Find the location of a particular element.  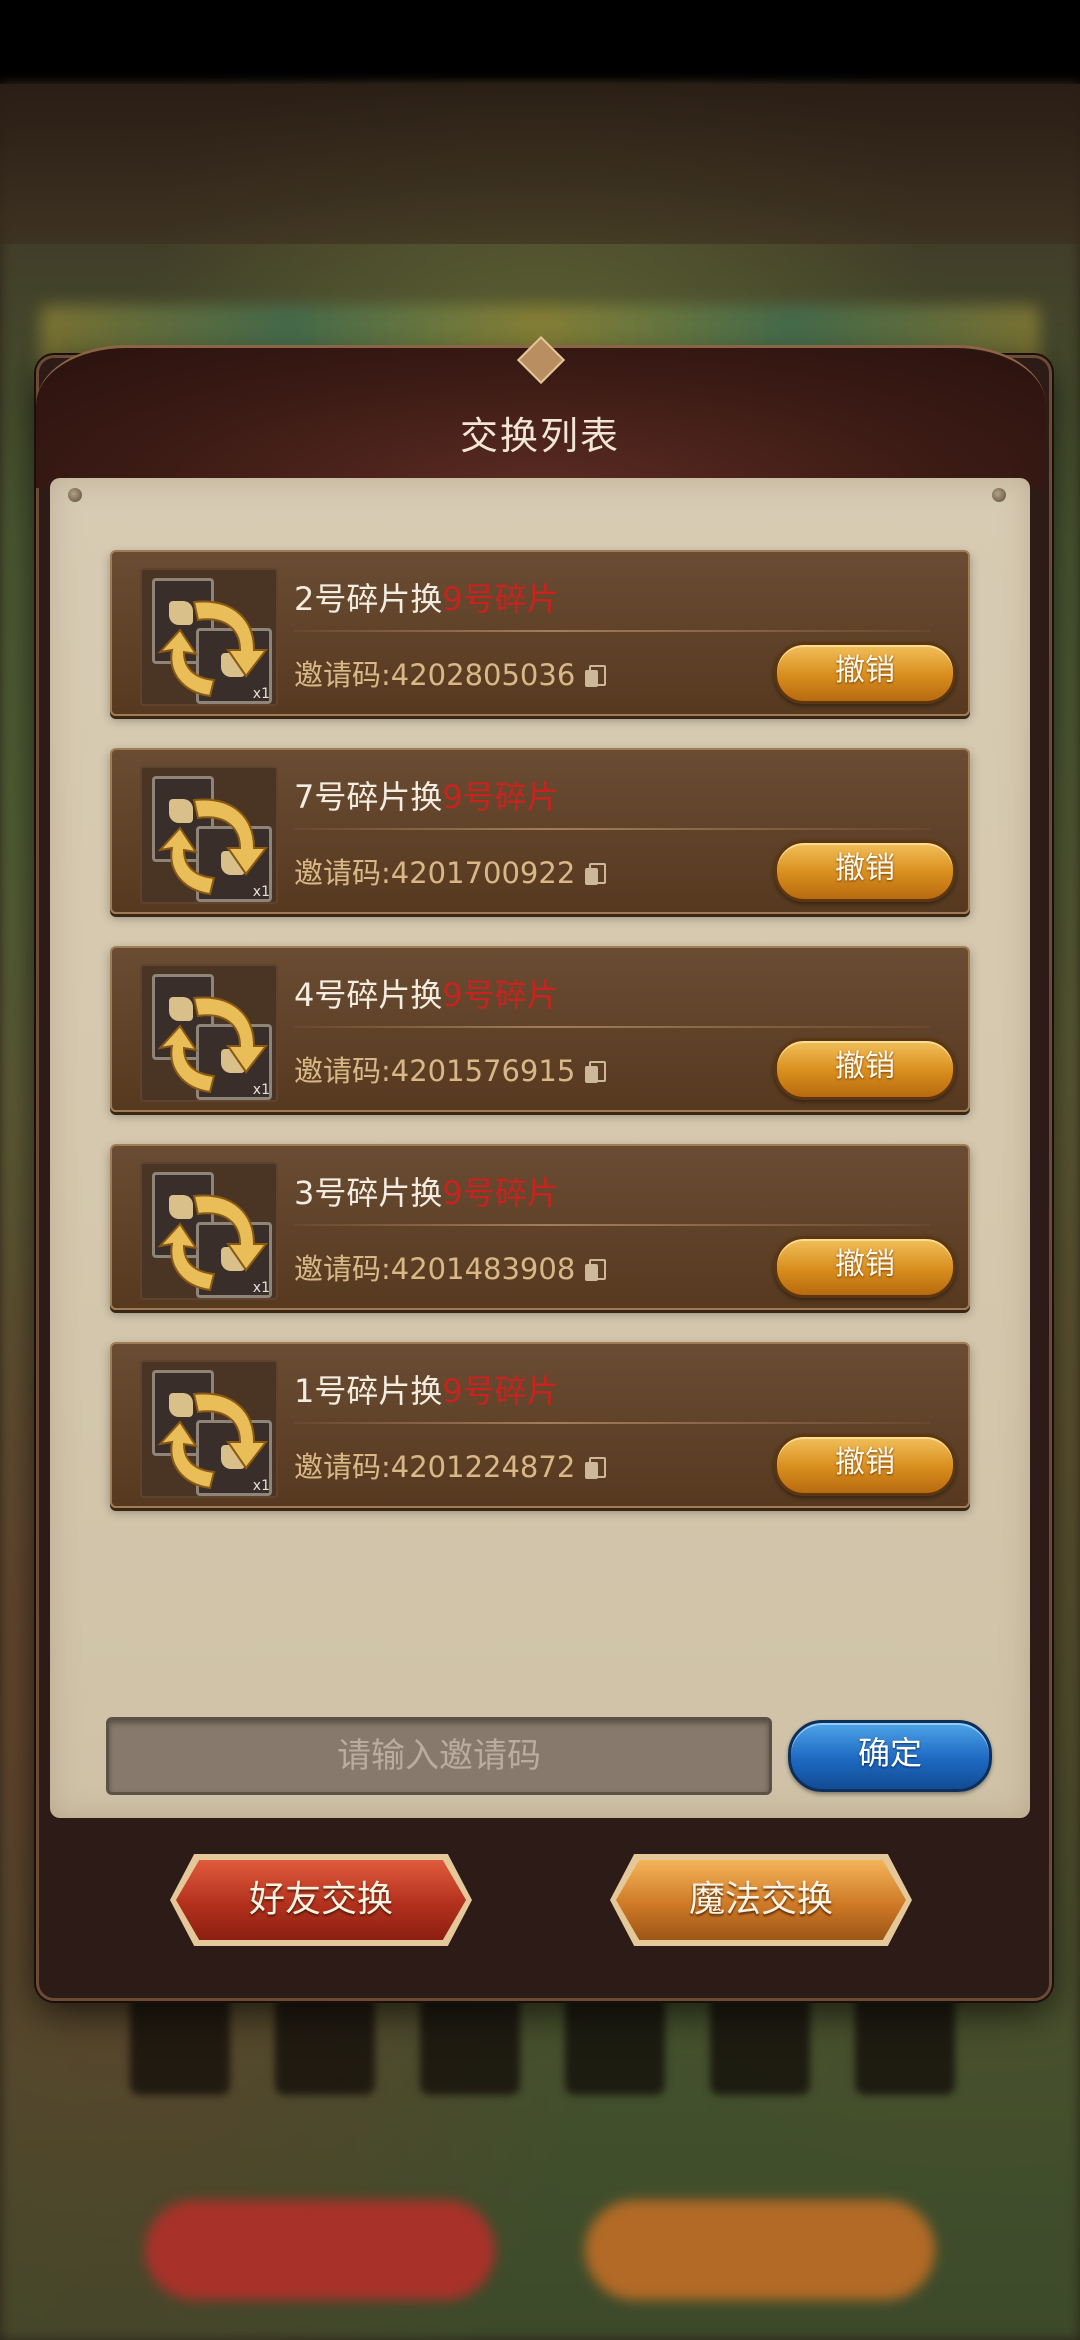

offered-fragment: 1号碎片换 is located at coordinates (368, 1391).